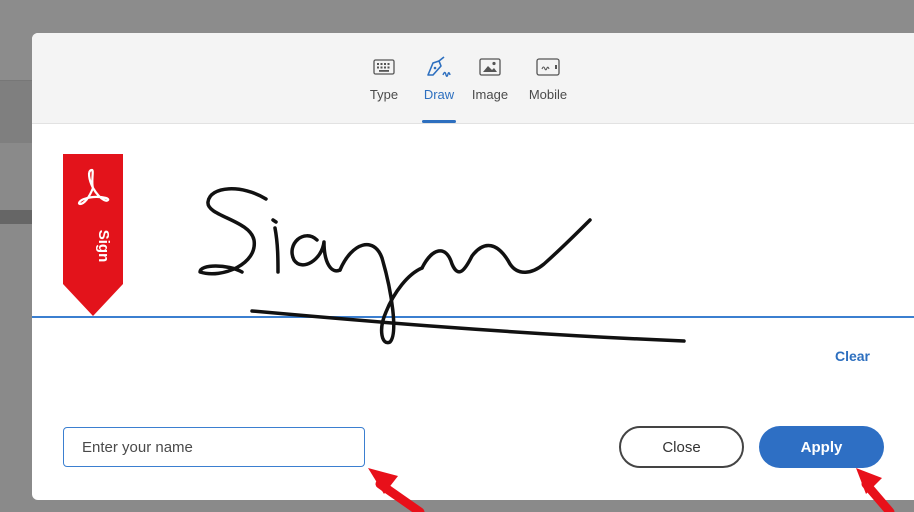 The height and width of the screenshot is (512, 914). Describe the element at coordinates (214, 447) in the screenshot. I see `name-input` at that location.